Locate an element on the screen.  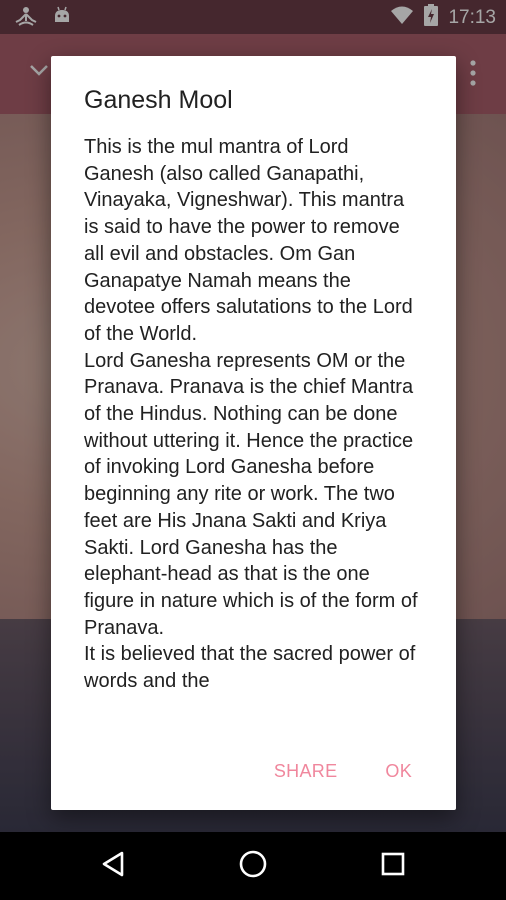
back-icon is located at coordinates (113, 866).